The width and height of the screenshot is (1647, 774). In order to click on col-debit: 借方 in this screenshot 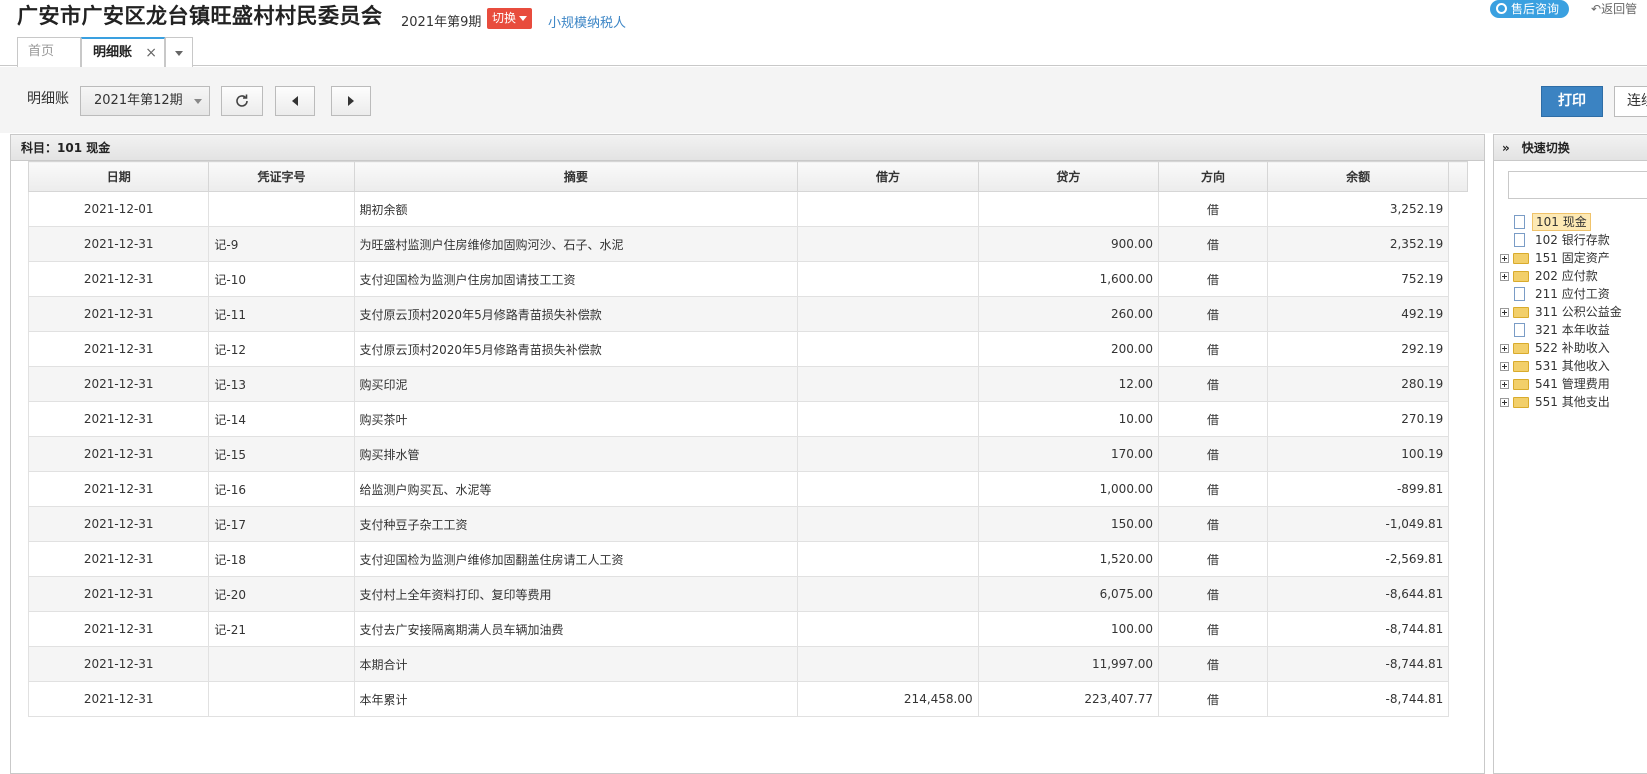, I will do `click(888, 176)`.